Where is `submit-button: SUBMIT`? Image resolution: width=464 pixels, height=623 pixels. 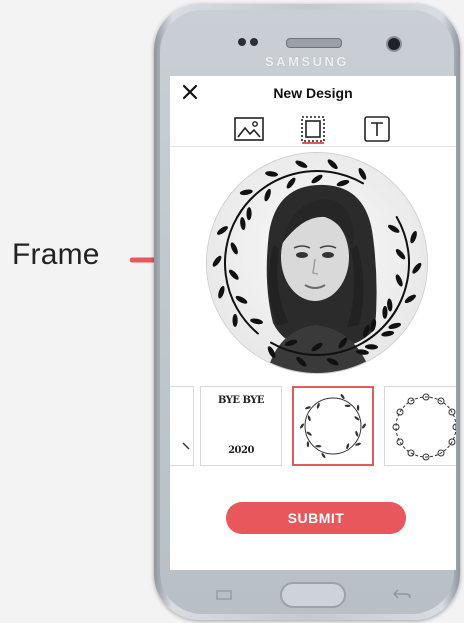
submit-button: SUBMIT is located at coordinates (316, 518).